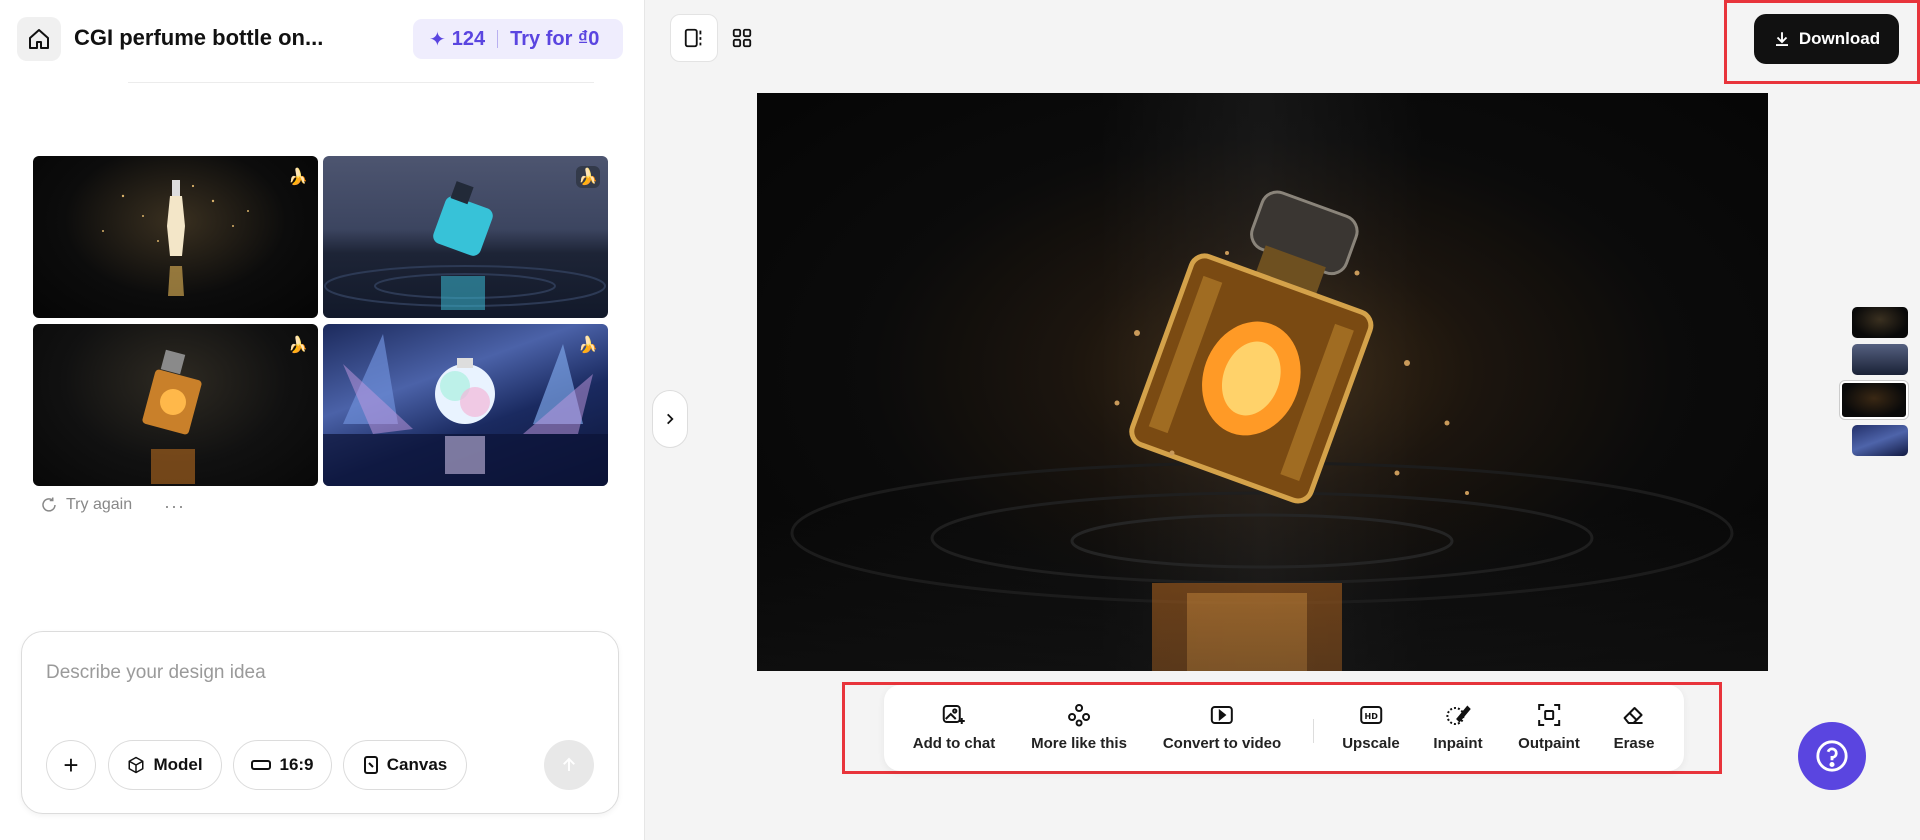  What do you see at coordinates (1458, 715) in the screenshot?
I see `brush-icon` at bounding box center [1458, 715].